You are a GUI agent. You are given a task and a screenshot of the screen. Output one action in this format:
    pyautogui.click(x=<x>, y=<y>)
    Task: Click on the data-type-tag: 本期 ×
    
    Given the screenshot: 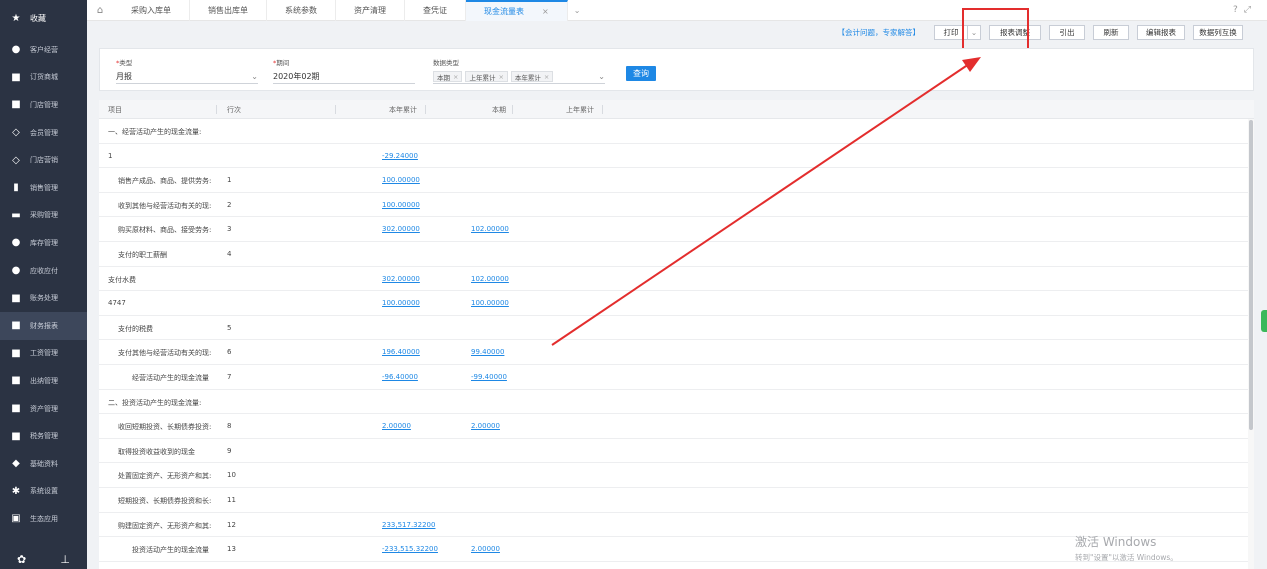 What is the action you would take?
    pyautogui.click(x=448, y=76)
    